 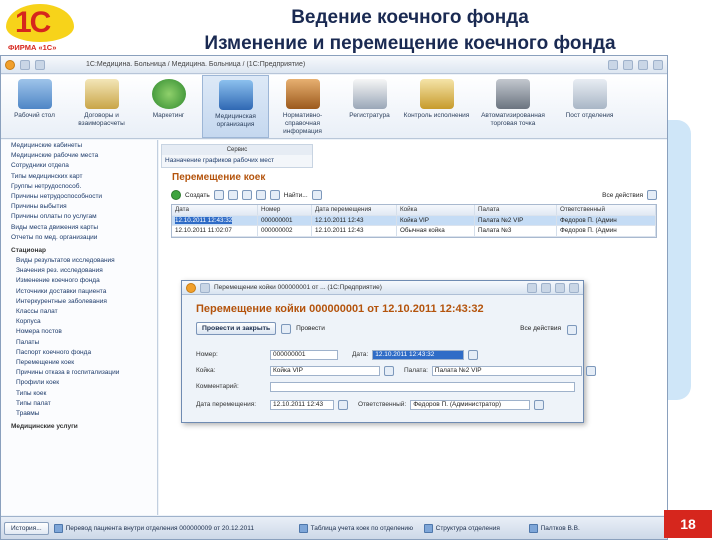 I want to click on history-icon, so click(x=628, y=64).